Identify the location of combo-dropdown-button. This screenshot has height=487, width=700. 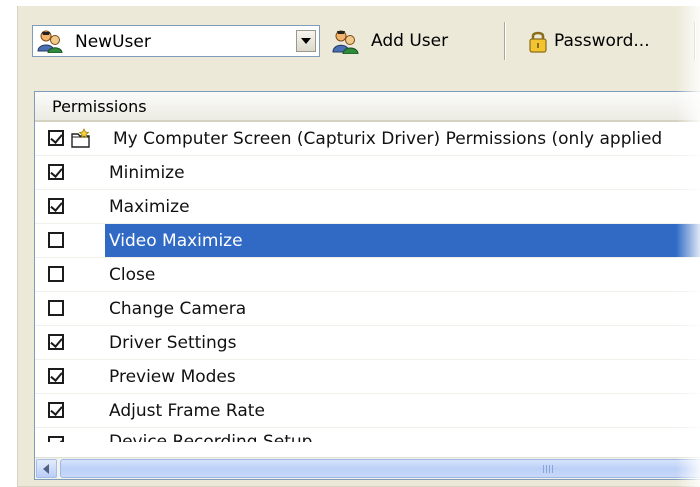
(306, 41).